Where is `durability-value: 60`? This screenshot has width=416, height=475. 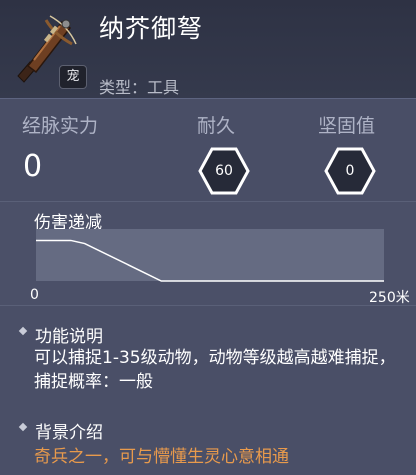 durability-value: 60 is located at coordinates (224, 171).